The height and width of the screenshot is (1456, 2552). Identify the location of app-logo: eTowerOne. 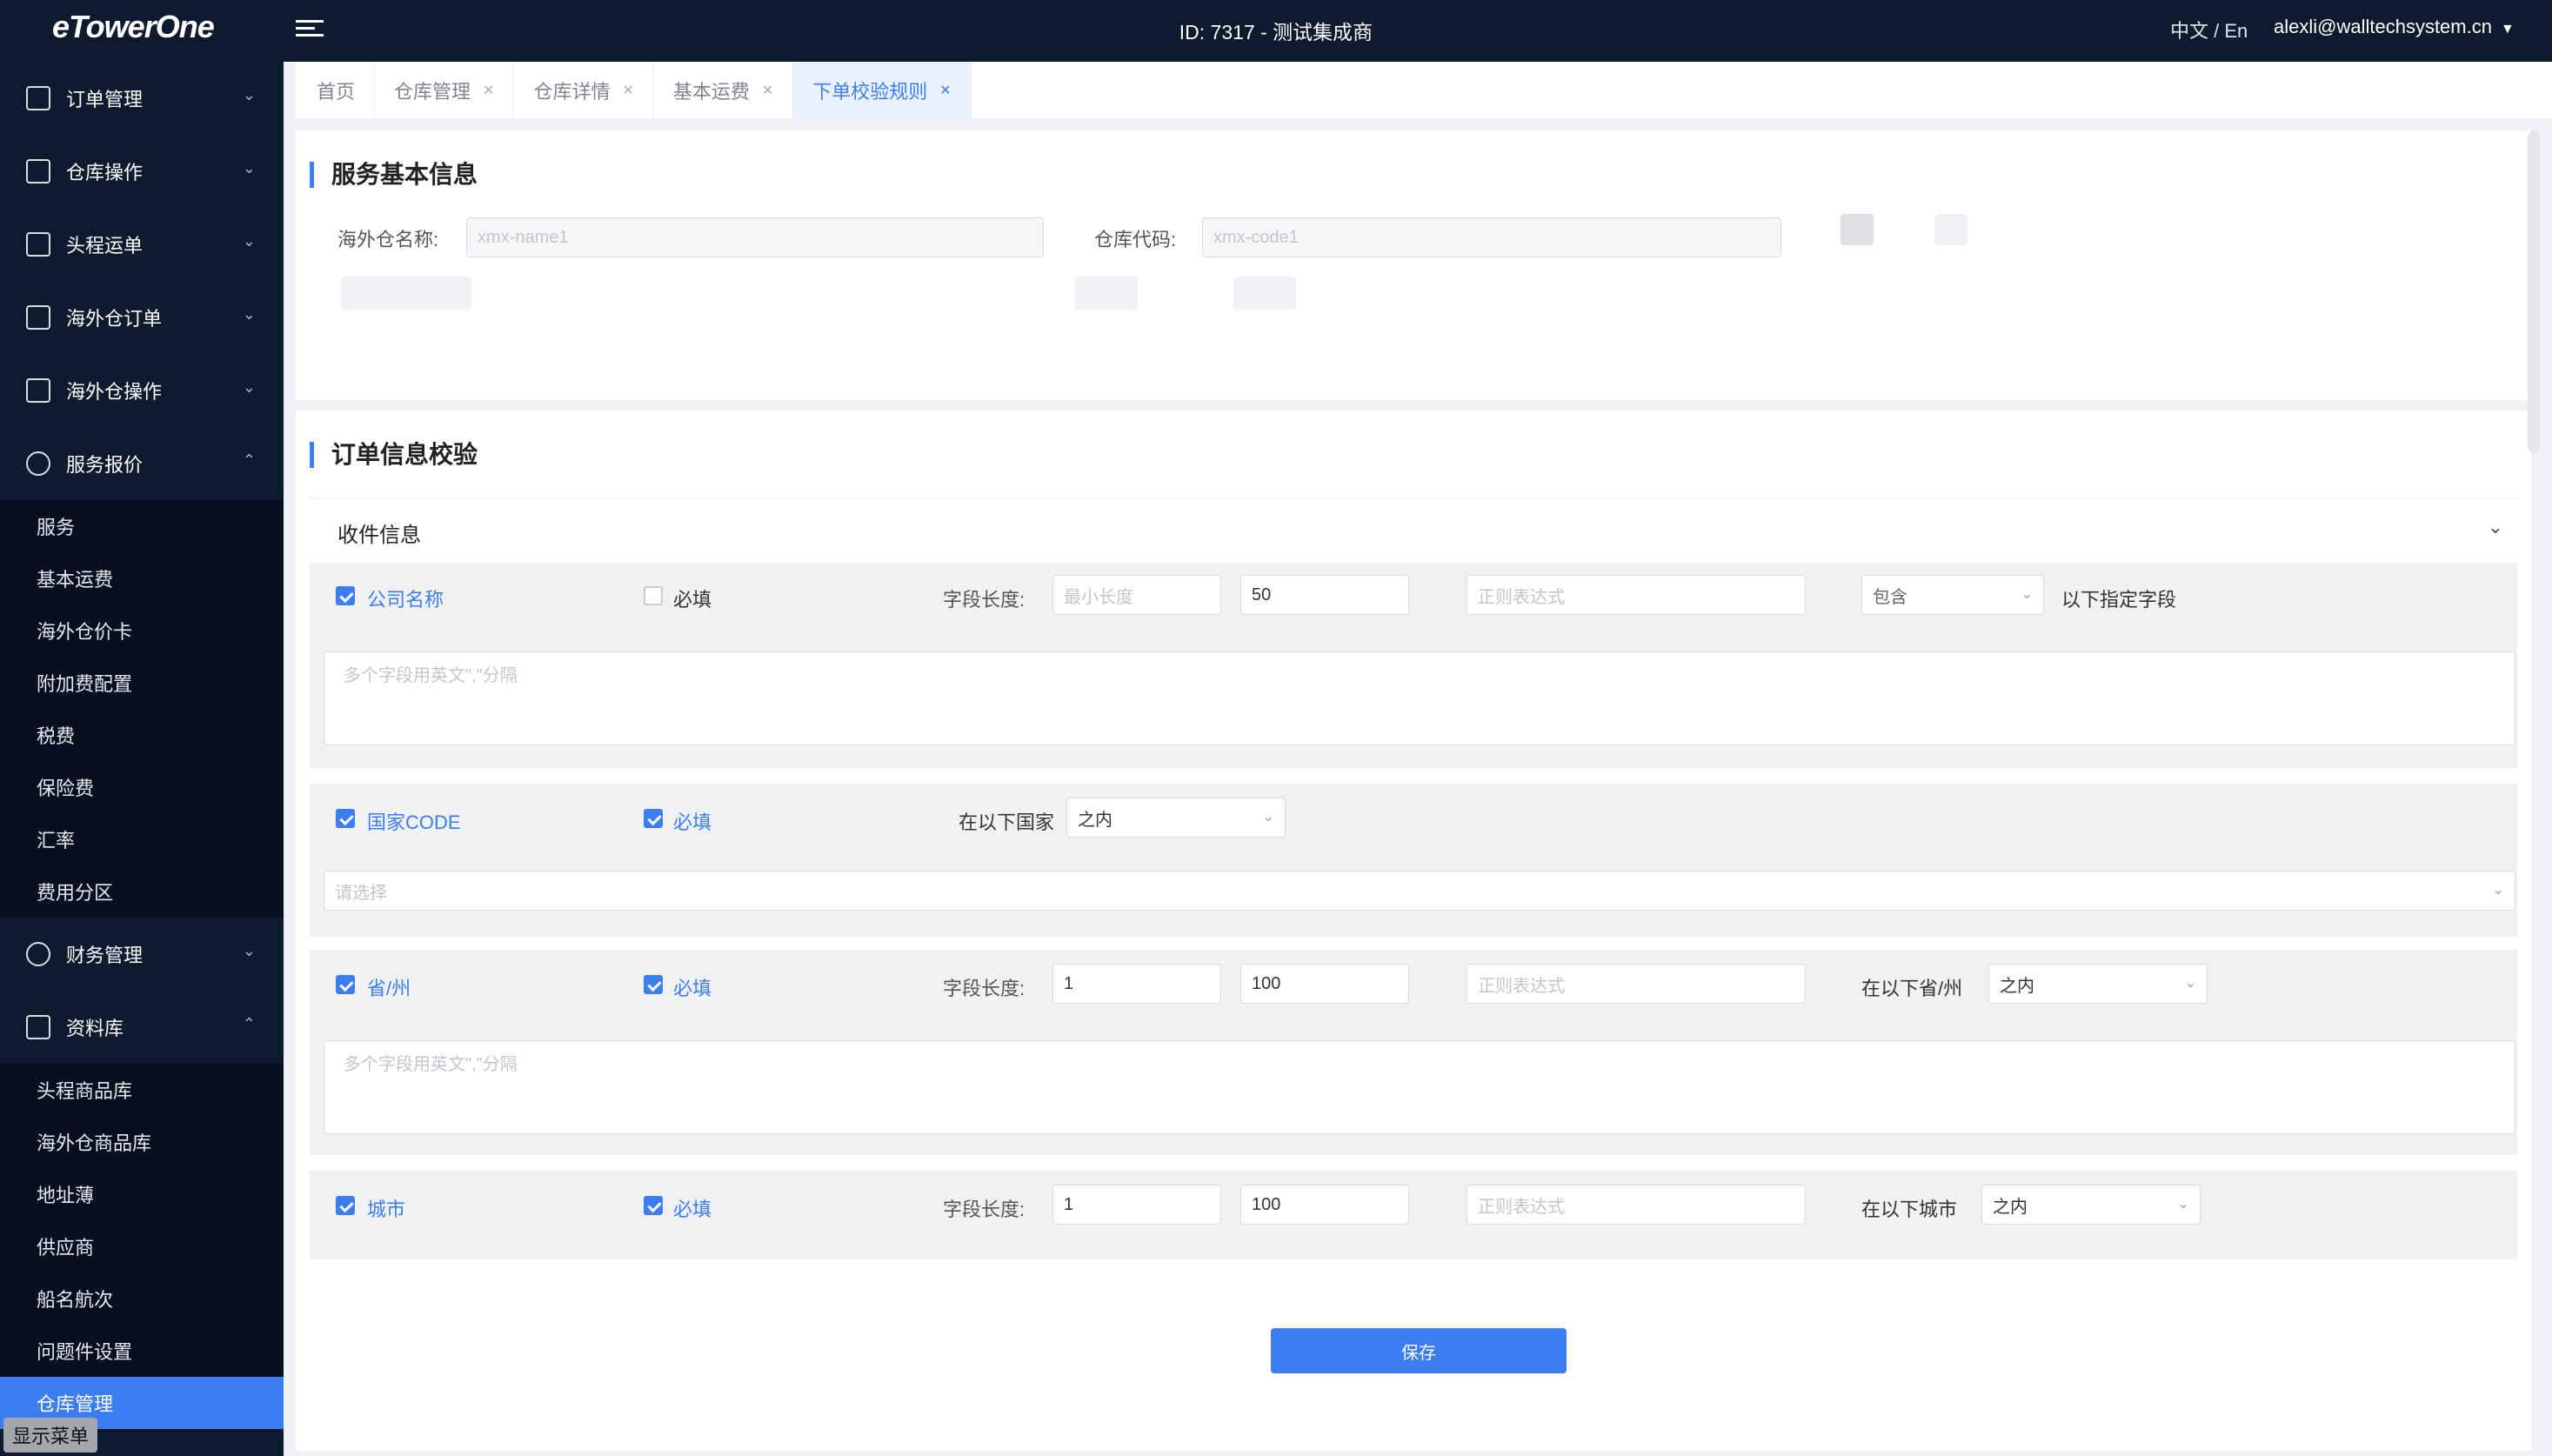
(133, 27).